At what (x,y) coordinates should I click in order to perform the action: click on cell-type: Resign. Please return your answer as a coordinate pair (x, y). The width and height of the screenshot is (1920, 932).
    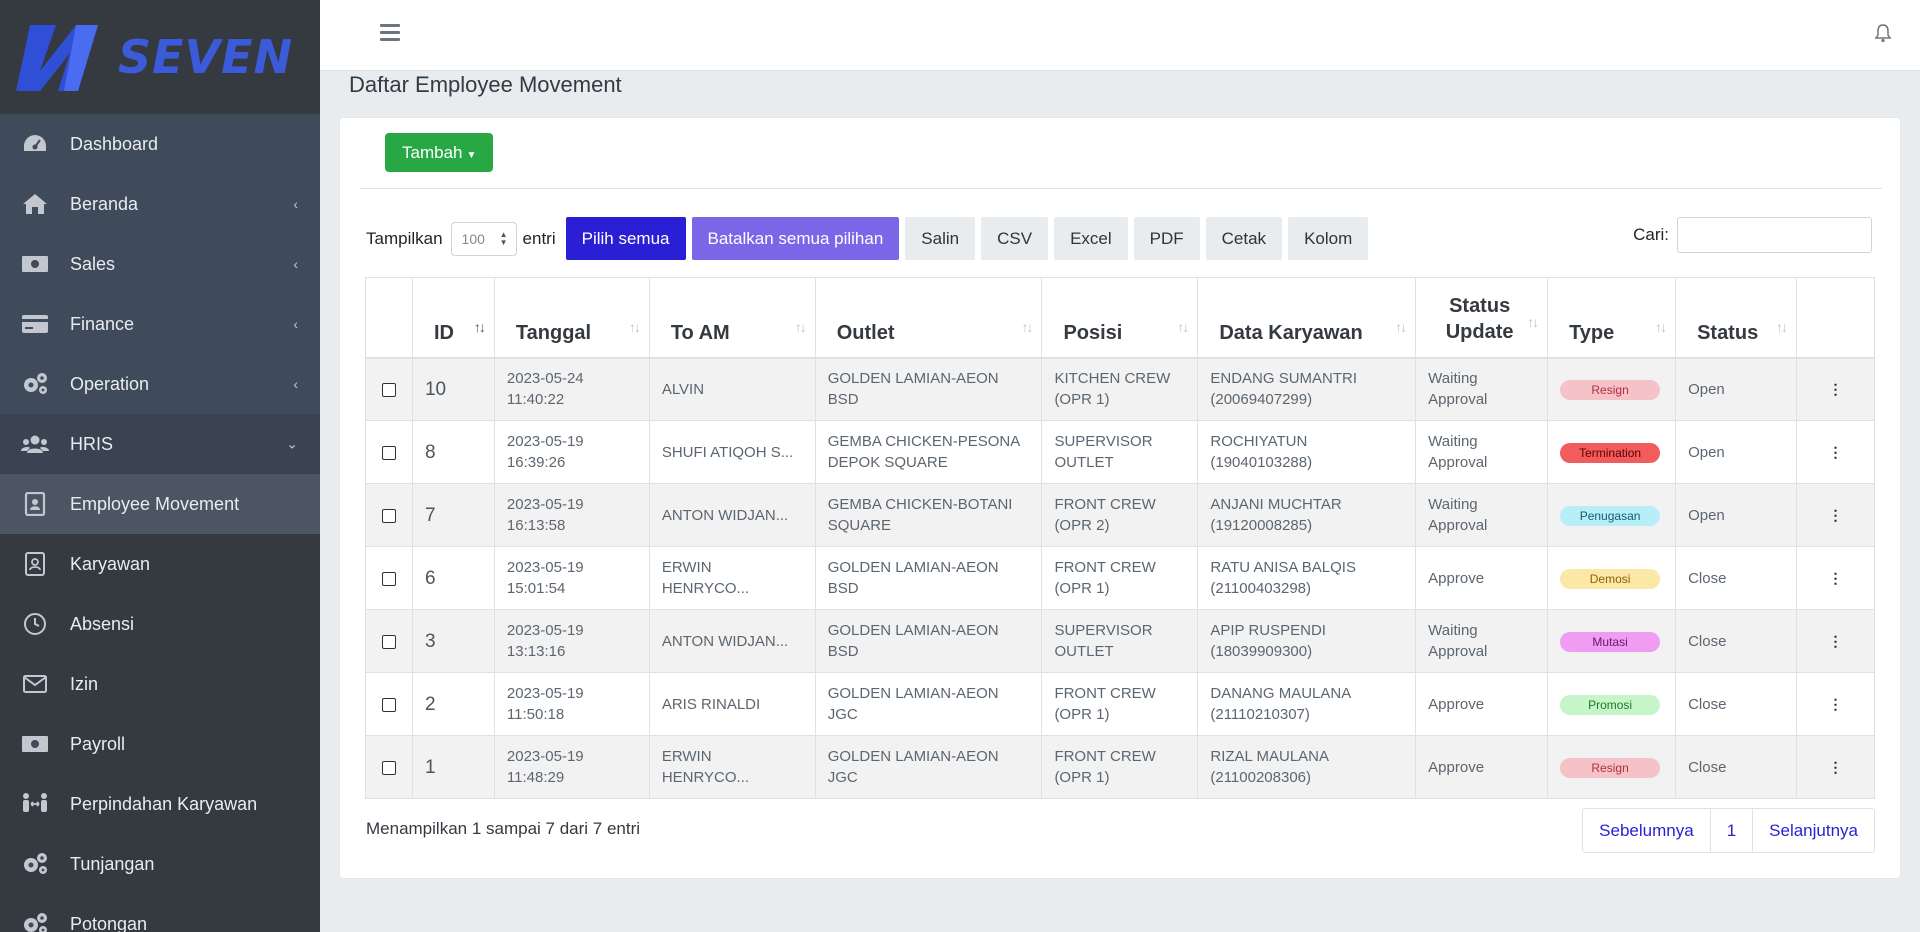
    Looking at the image, I should click on (1612, 389).